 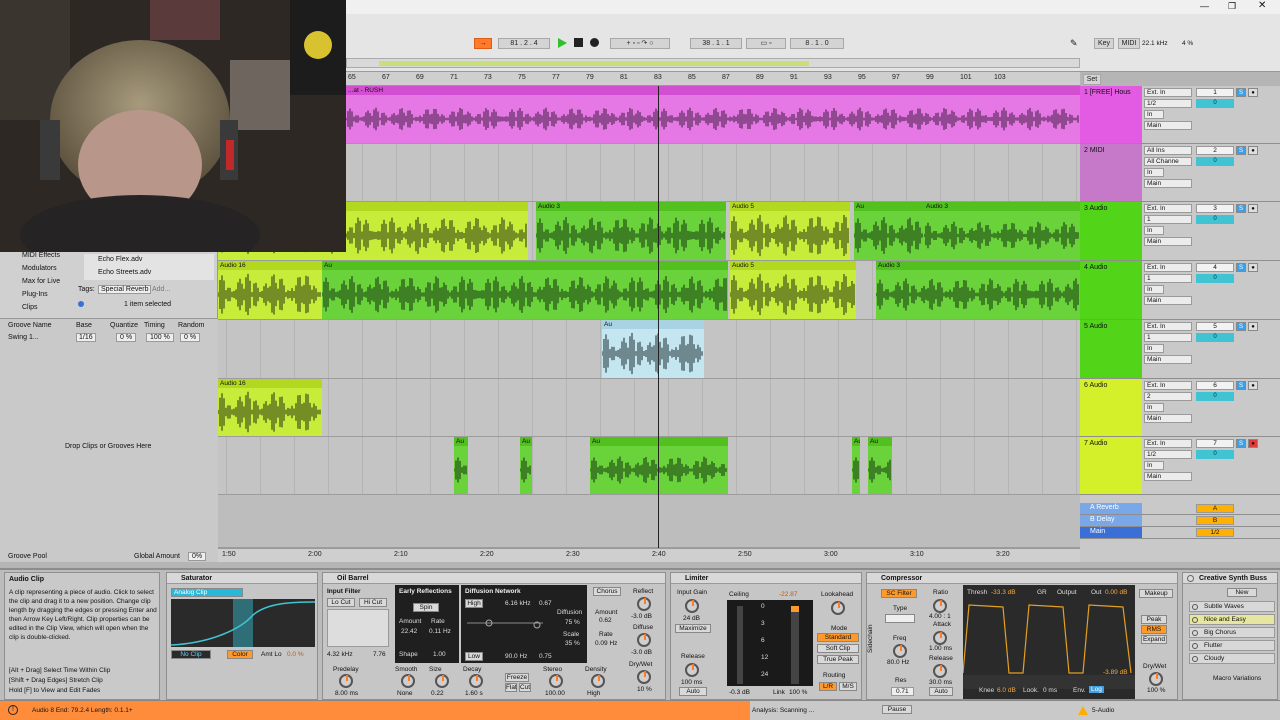 I want to click on oil-drywet-knob, so click(x=644, y=677).